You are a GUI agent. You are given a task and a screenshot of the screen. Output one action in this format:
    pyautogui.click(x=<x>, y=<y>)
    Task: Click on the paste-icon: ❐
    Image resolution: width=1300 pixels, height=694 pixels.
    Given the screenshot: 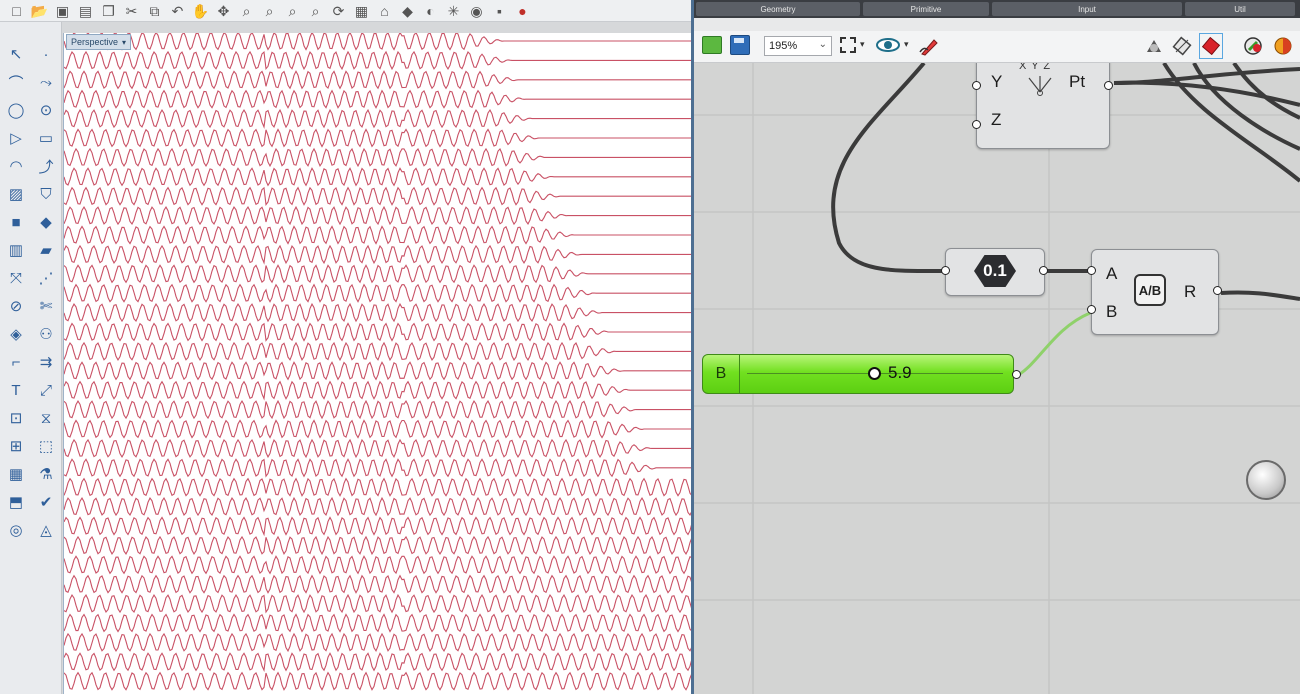 What is the action you would take?
    pyautogui.click(x=108, y=11)
    